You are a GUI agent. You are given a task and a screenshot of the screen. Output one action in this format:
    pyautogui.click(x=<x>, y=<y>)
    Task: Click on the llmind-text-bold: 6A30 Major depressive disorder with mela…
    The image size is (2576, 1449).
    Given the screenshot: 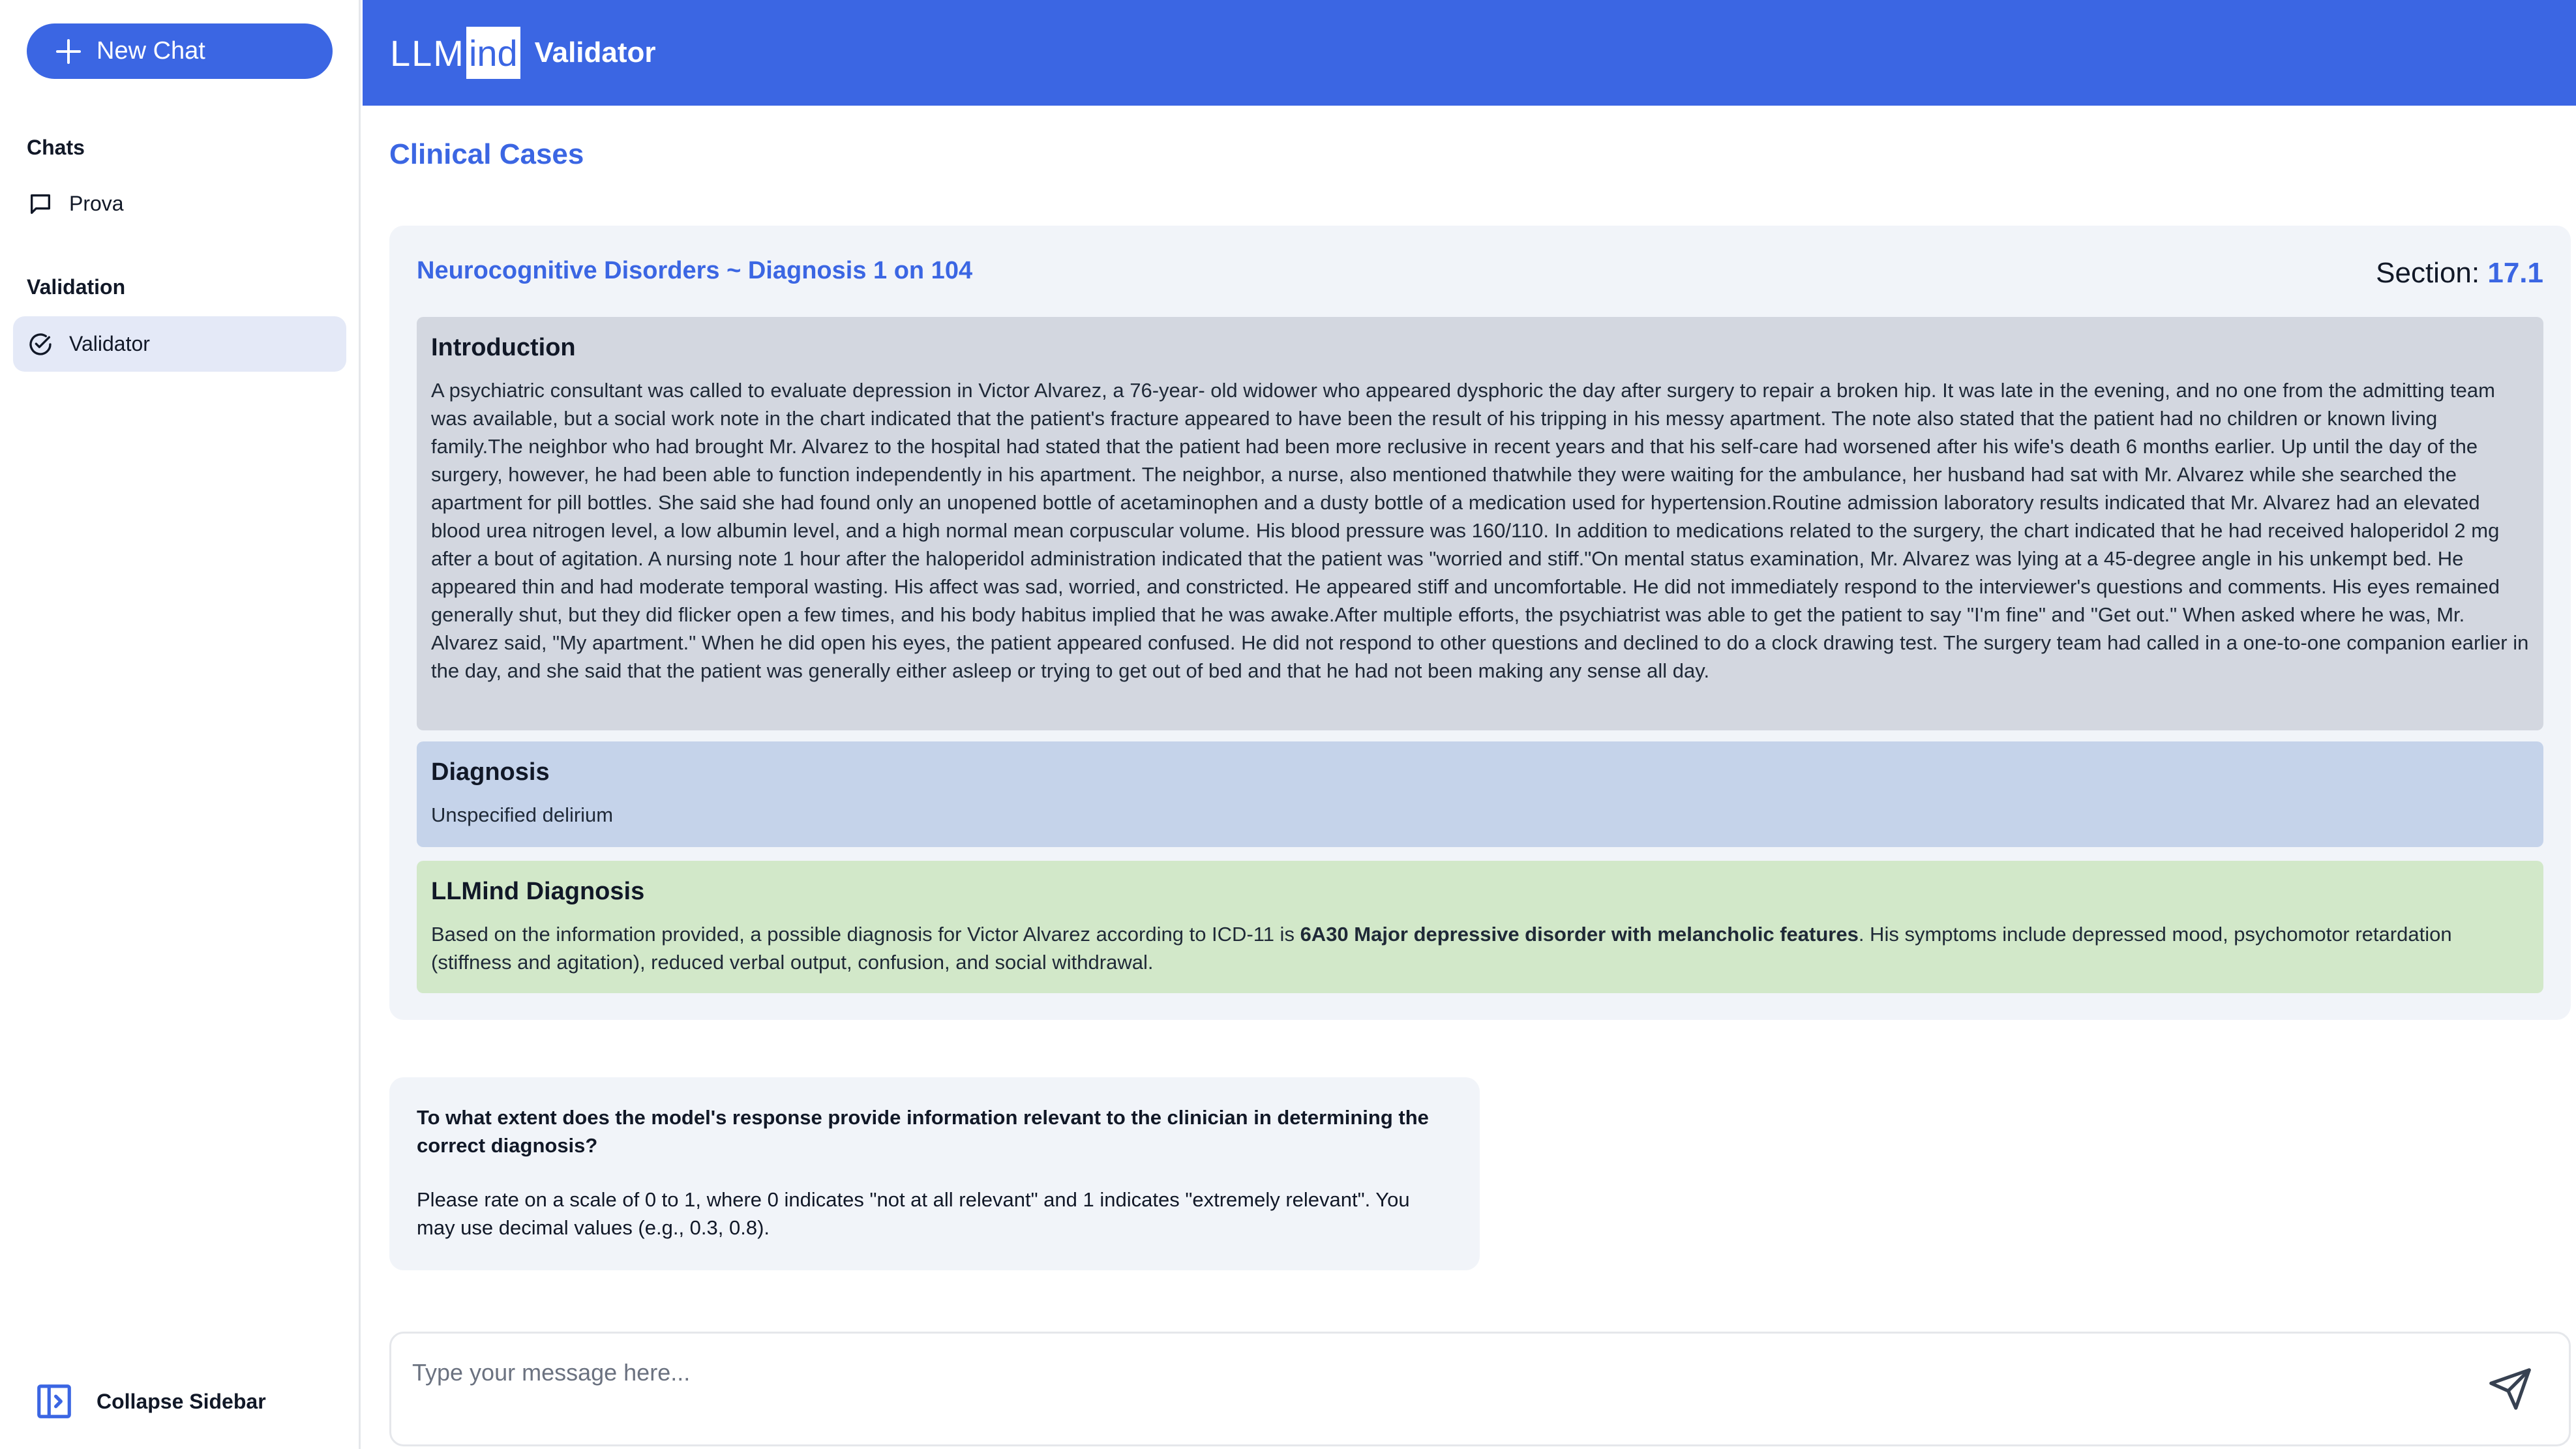 What is the action you would take?
    pyautogui.click(x=1579, y=934)
    